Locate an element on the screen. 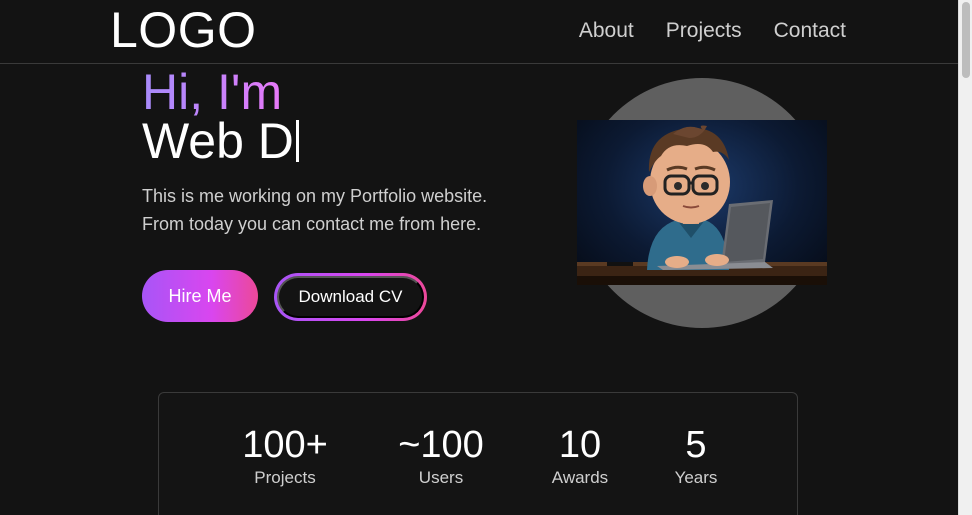 This screenshot has width=972, height=515. site-logo: LOGO is located at coordinates (183, 30).